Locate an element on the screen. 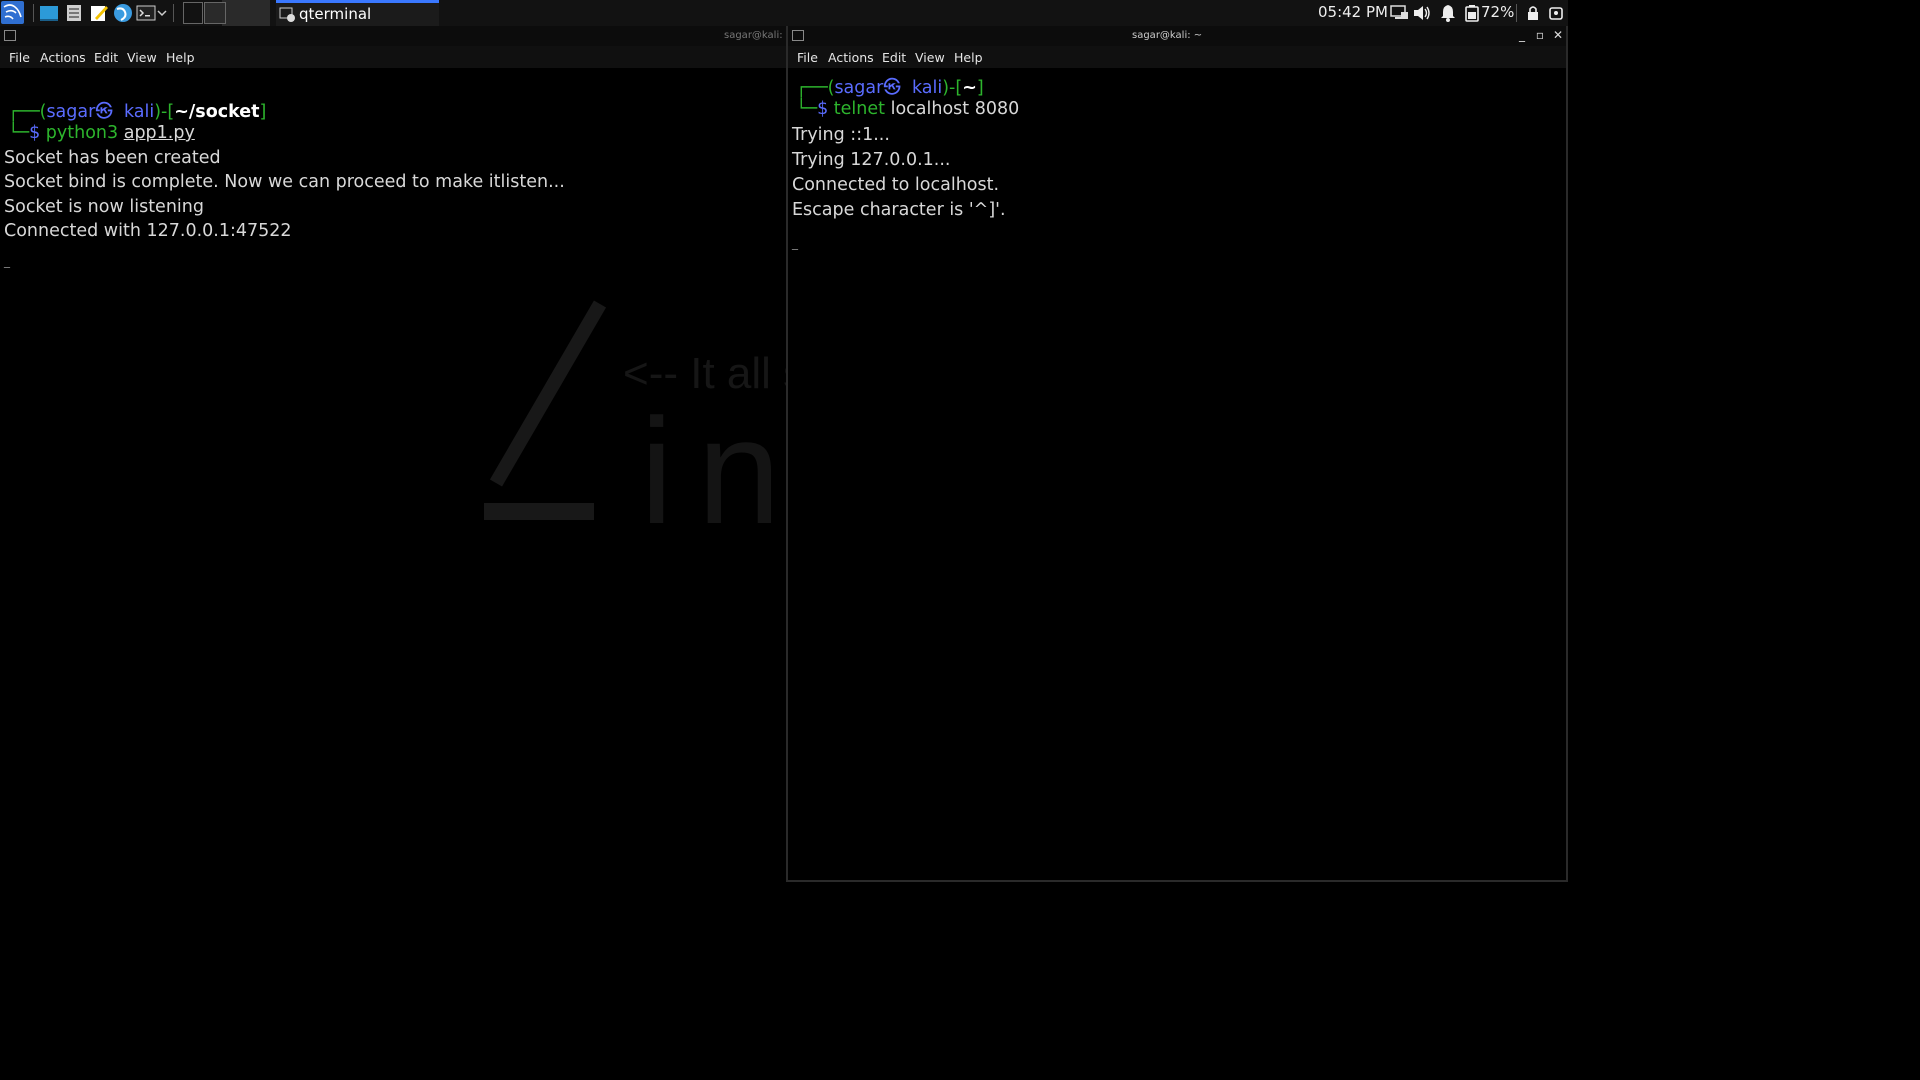  lock-icon is located at coordinates (1533, 13).